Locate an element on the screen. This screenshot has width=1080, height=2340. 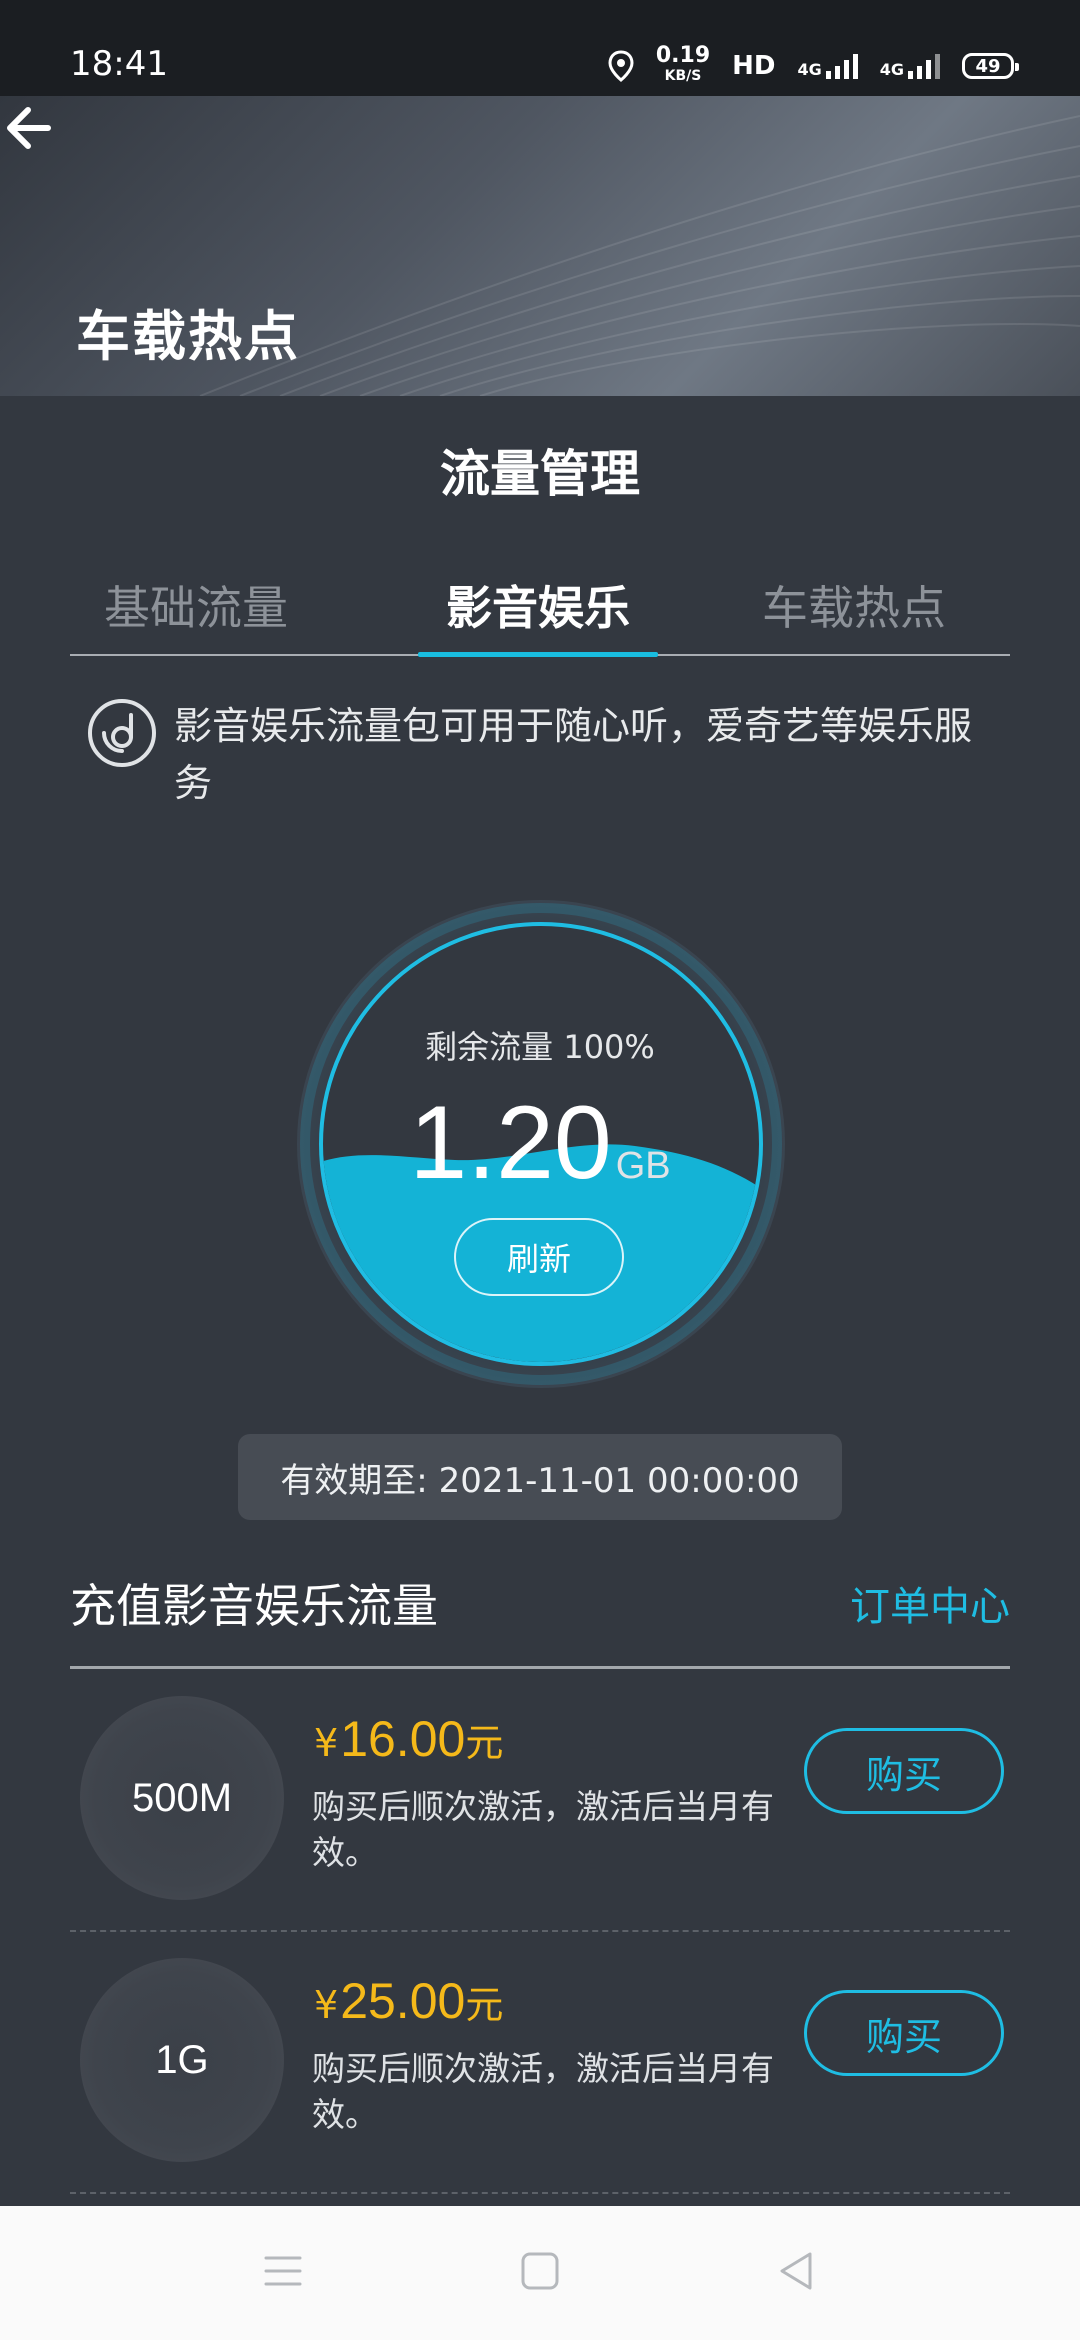
tab-car-hotspot: 车载热点 is located at coordinates (854, 605).